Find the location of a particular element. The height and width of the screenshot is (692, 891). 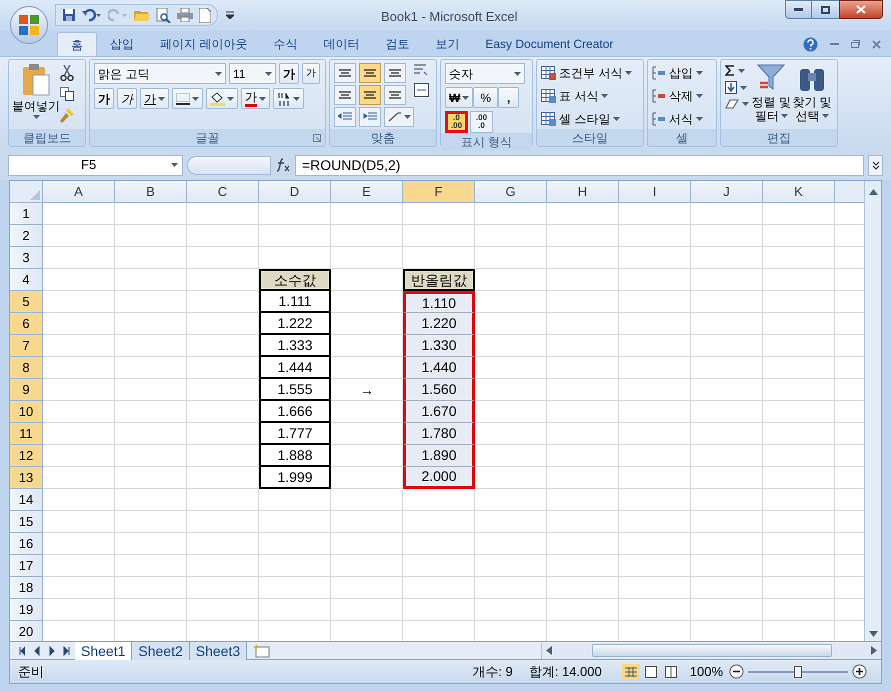

count-text: 개수: 9 is located at coordinates (492, 671).